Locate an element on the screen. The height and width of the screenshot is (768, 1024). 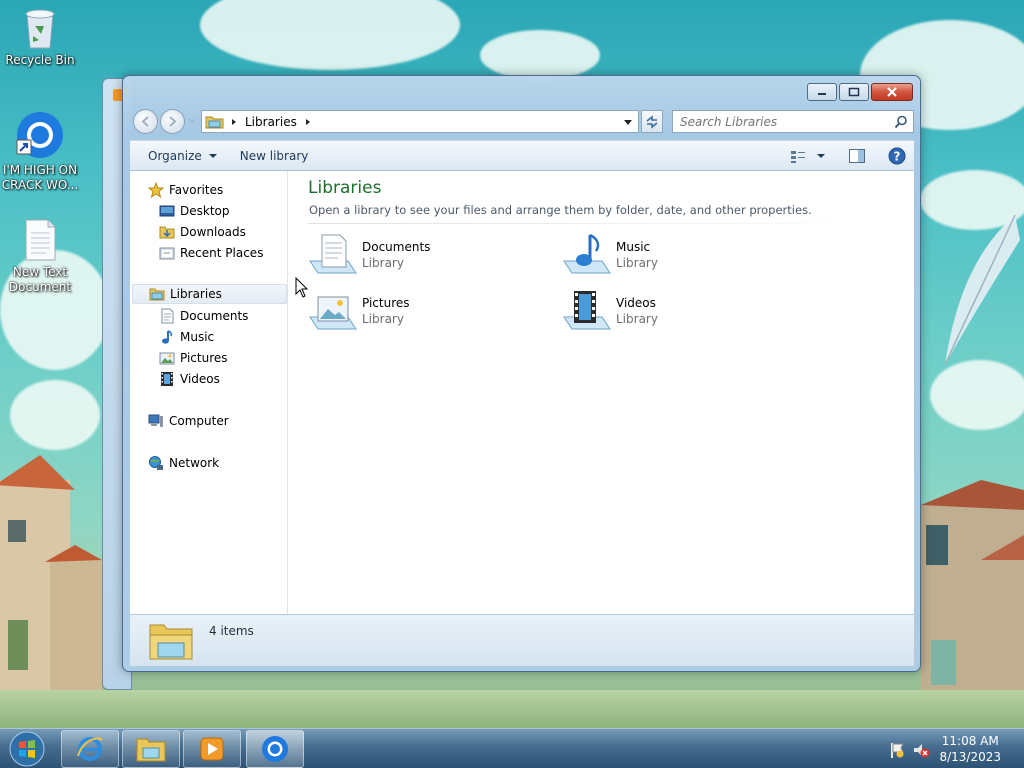
nav-item-documents: Documents is located at coordinates (203, 316).